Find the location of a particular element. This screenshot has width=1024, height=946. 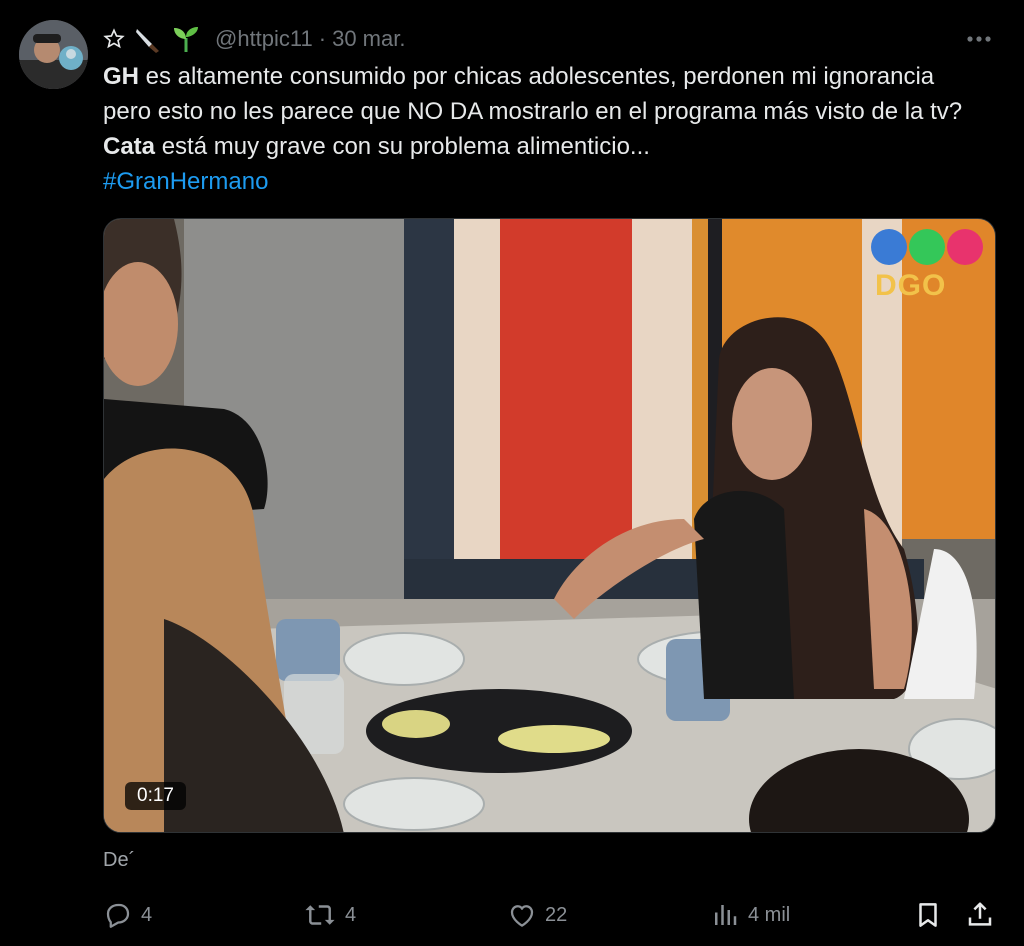

bookmark-button is located at coordinates (932, 915).